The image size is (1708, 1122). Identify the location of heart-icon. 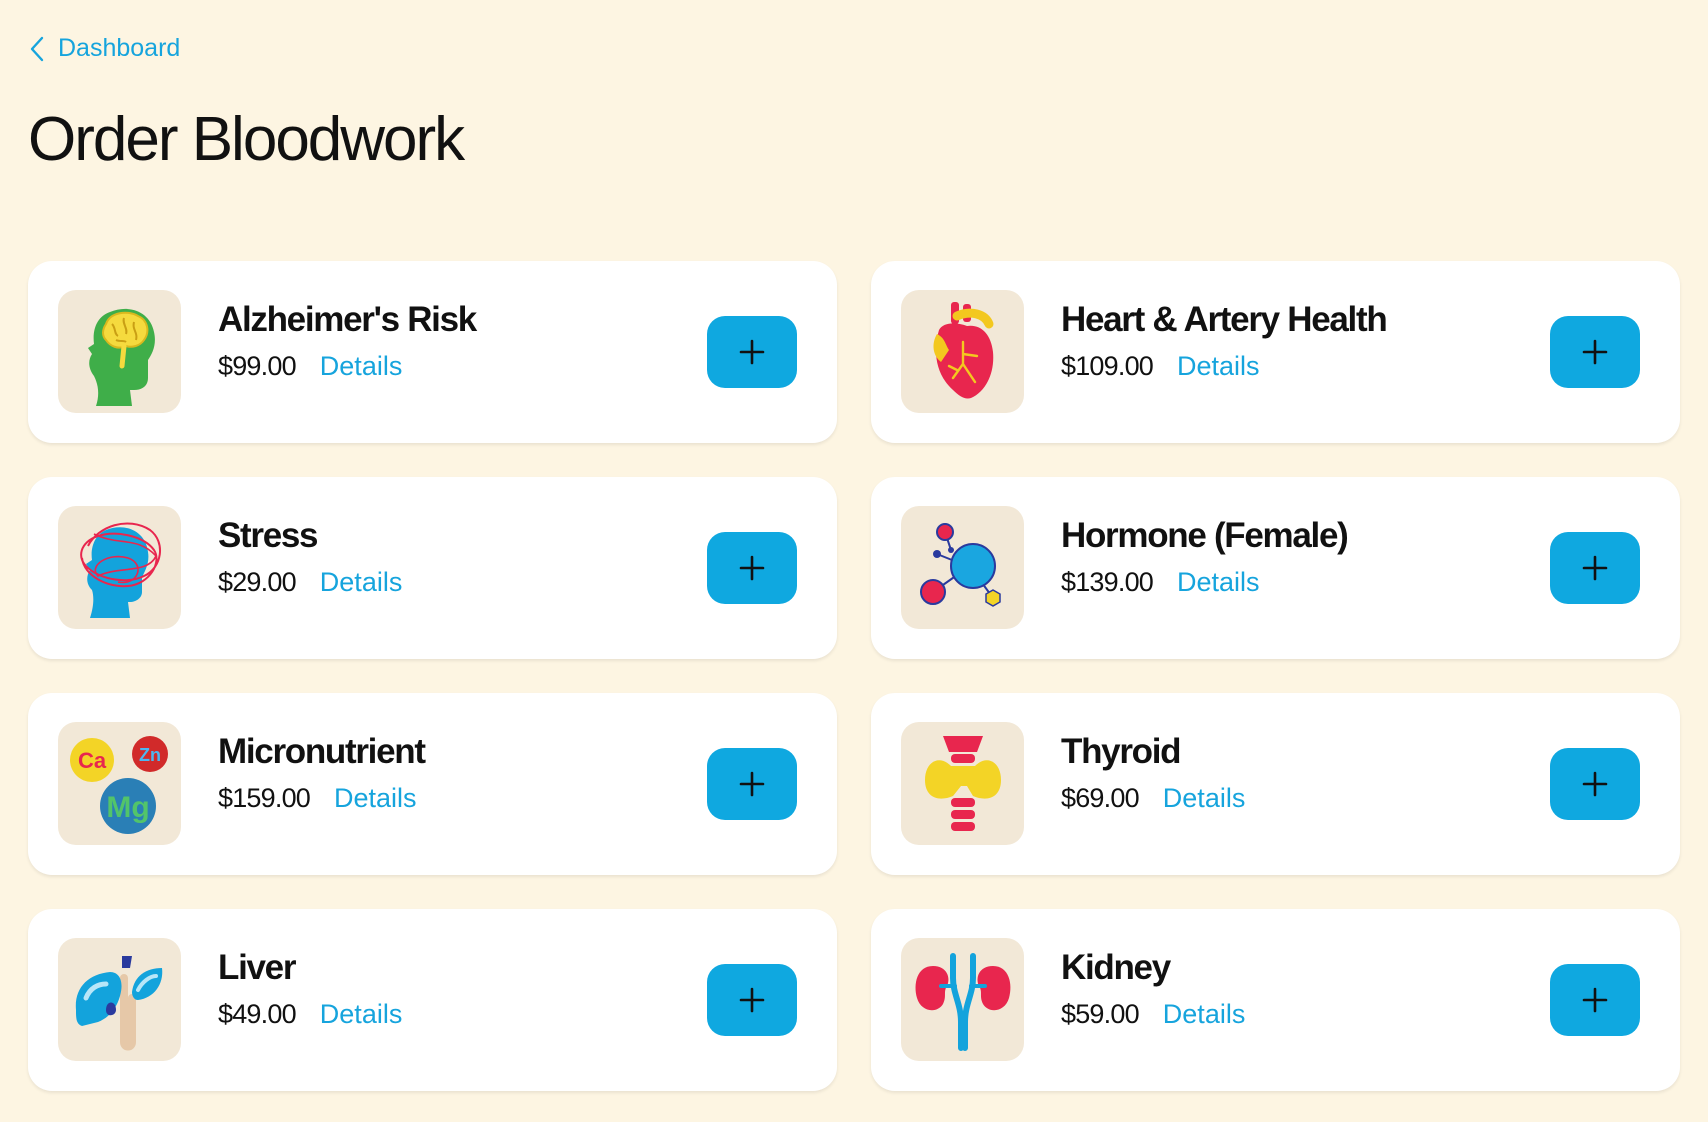
(963, 350).